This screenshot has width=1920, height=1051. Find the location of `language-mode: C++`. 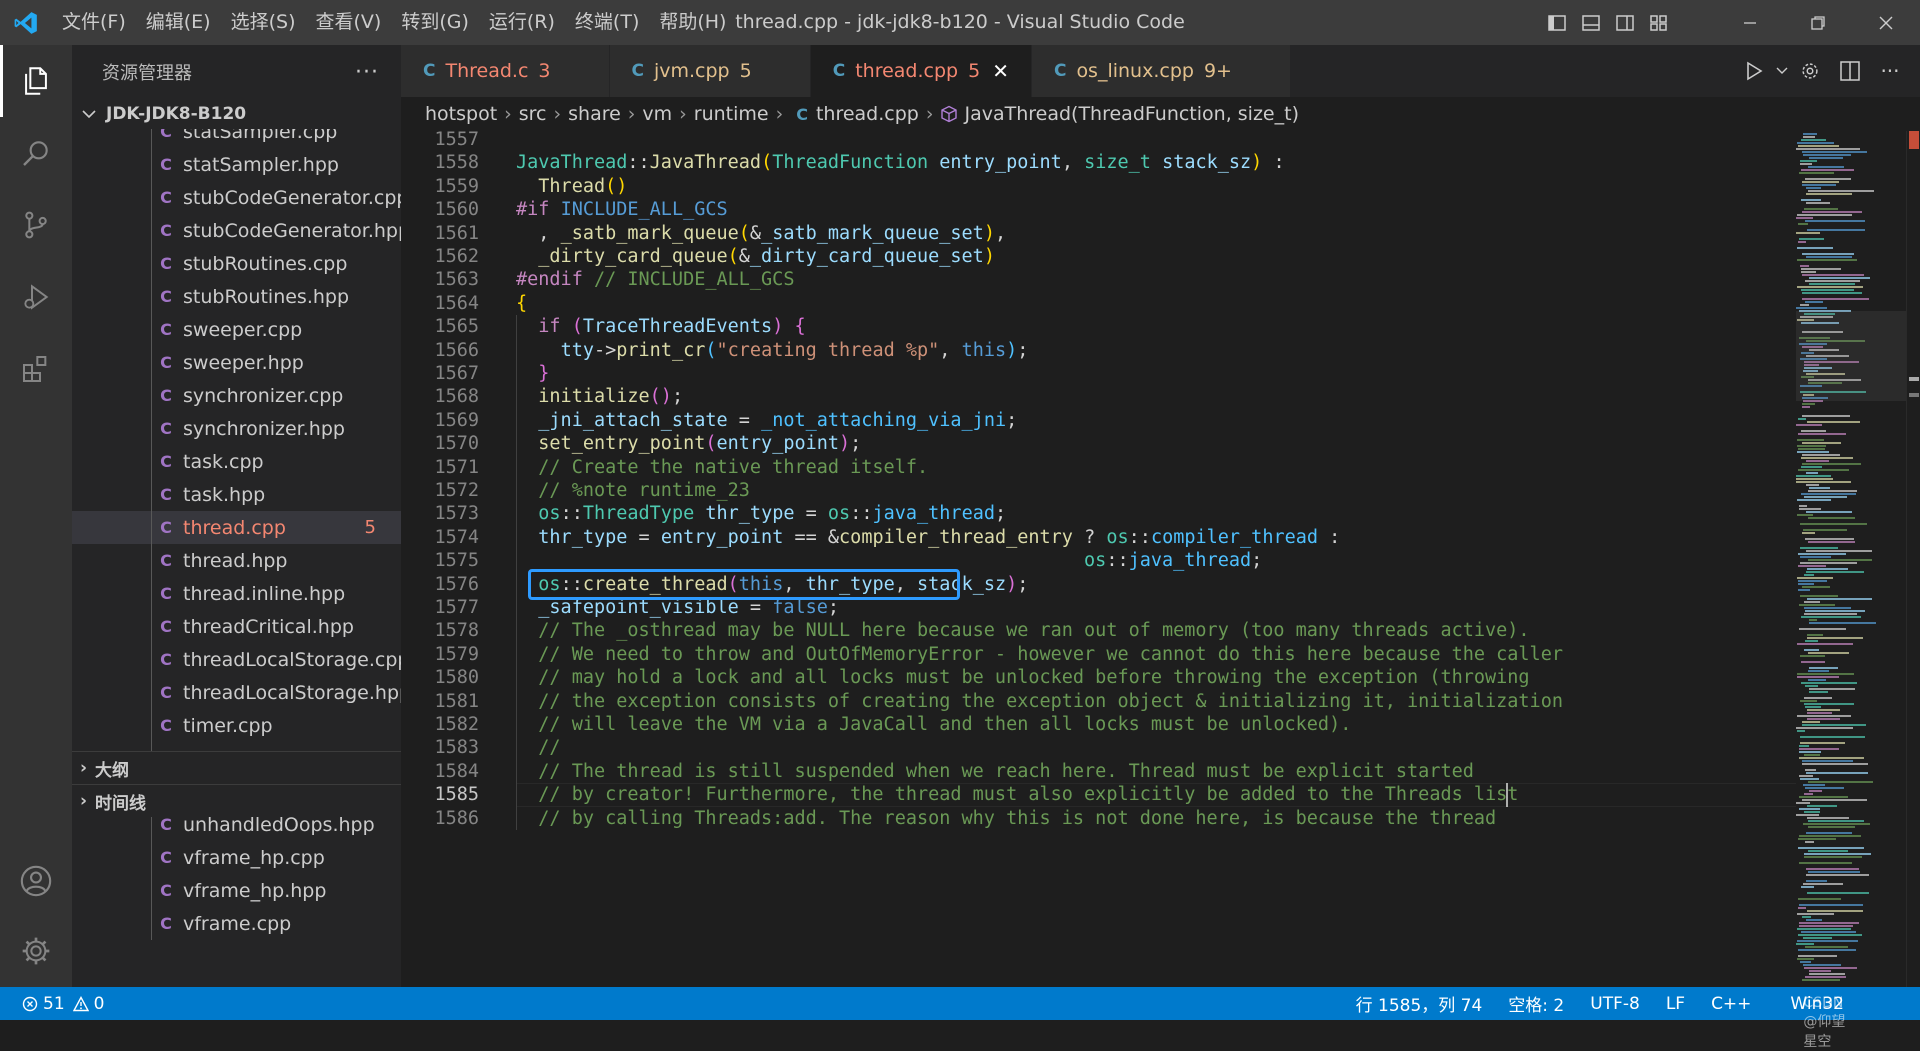

language-mode: C++ is located at coordinates (1731, 1004).